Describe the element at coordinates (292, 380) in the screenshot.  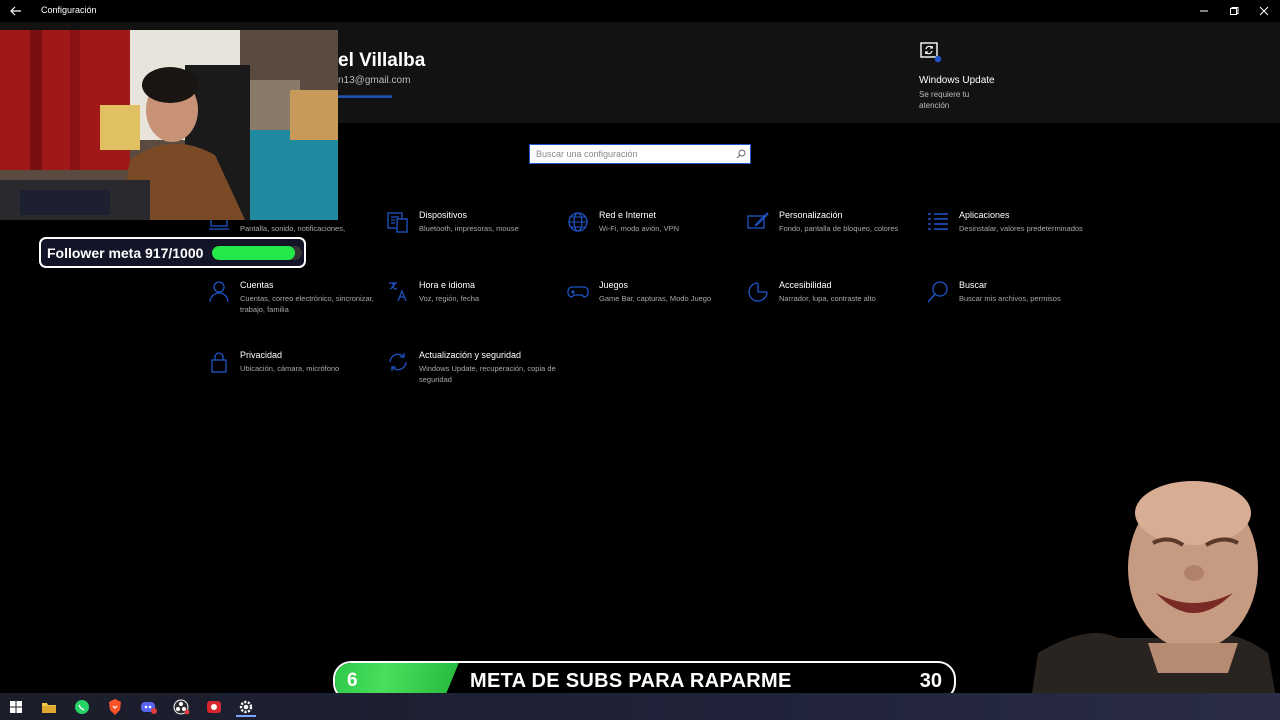
I see `category-privacidad: Privacidad Ubicación, cámara, micrófono` at that location.